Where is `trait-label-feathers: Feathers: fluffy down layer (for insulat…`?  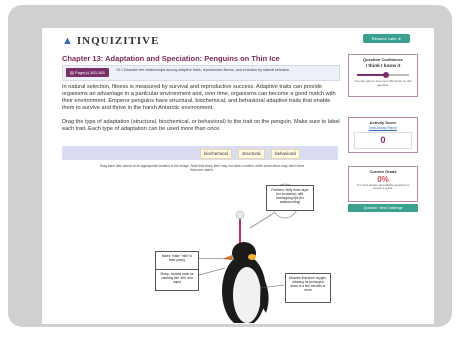 trait-label-feathers: Feathers: fluffy down layer (for insulat… is located at coordinates (290, 198).